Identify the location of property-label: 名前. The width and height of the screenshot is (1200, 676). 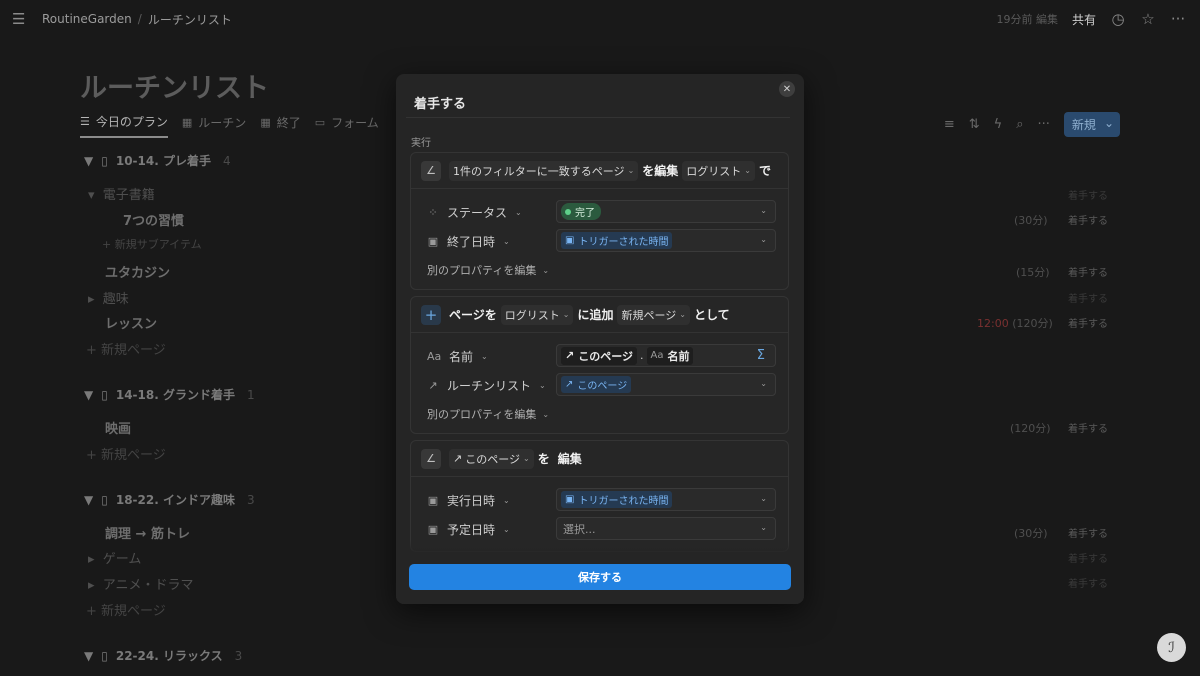
(461, 357).